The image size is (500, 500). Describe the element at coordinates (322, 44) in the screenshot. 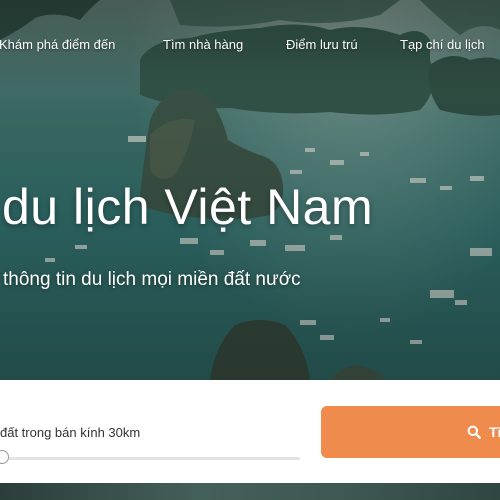

I see `nav-accommodation: Điểm lưu trú` at that location.